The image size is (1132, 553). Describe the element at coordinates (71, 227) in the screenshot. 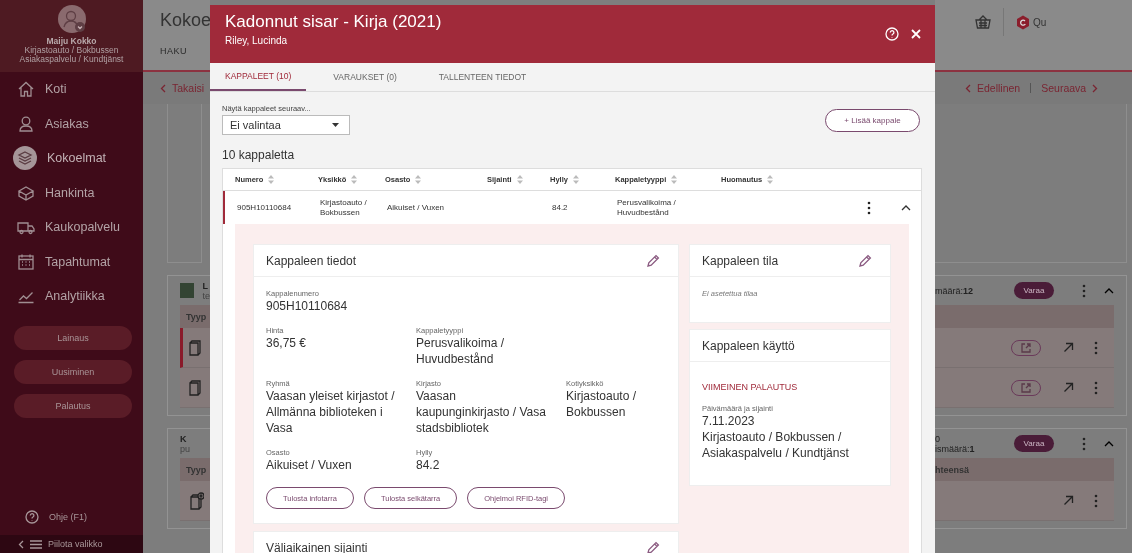

I see `nav-item: Kaukopalvelu` at that location.